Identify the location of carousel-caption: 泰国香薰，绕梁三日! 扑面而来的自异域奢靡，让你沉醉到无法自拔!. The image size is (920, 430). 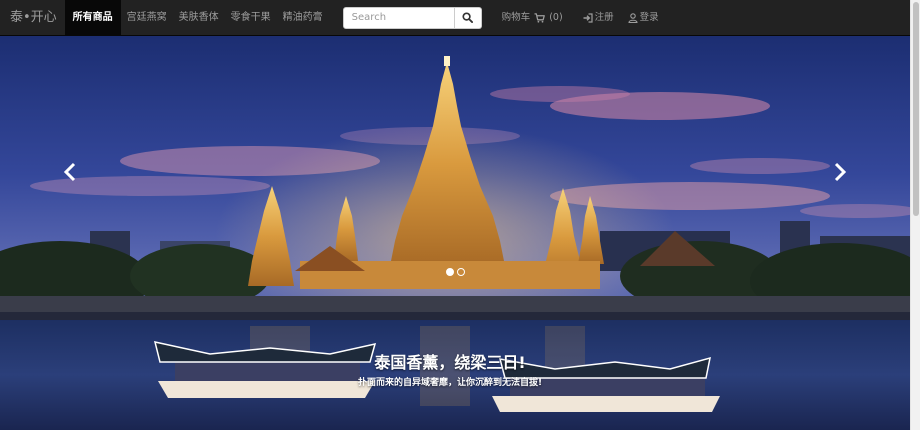
(450, 371).